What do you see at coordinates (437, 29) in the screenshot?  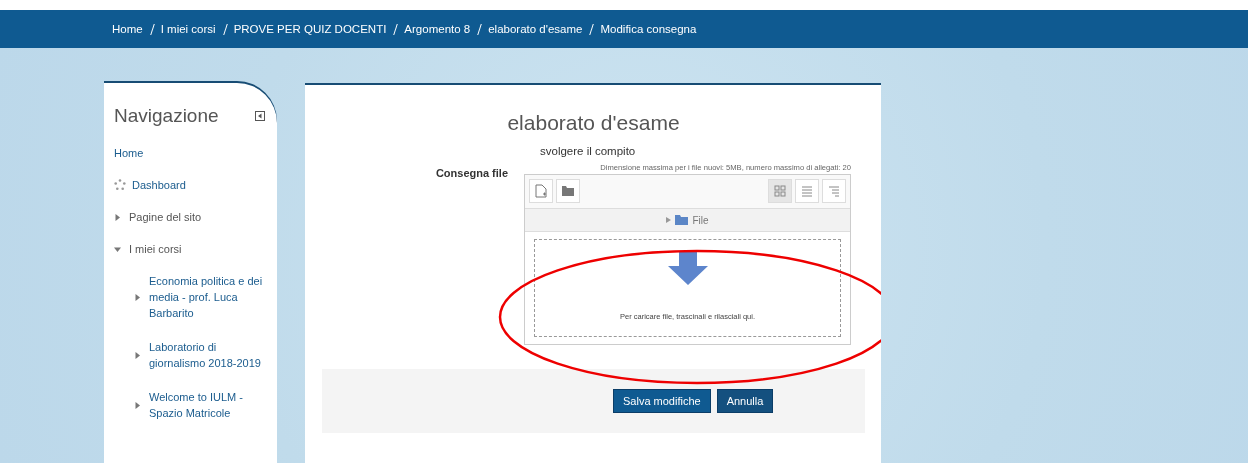 I see `breadcrumb-link: Argomento 8` at bounding box center [437, 29].